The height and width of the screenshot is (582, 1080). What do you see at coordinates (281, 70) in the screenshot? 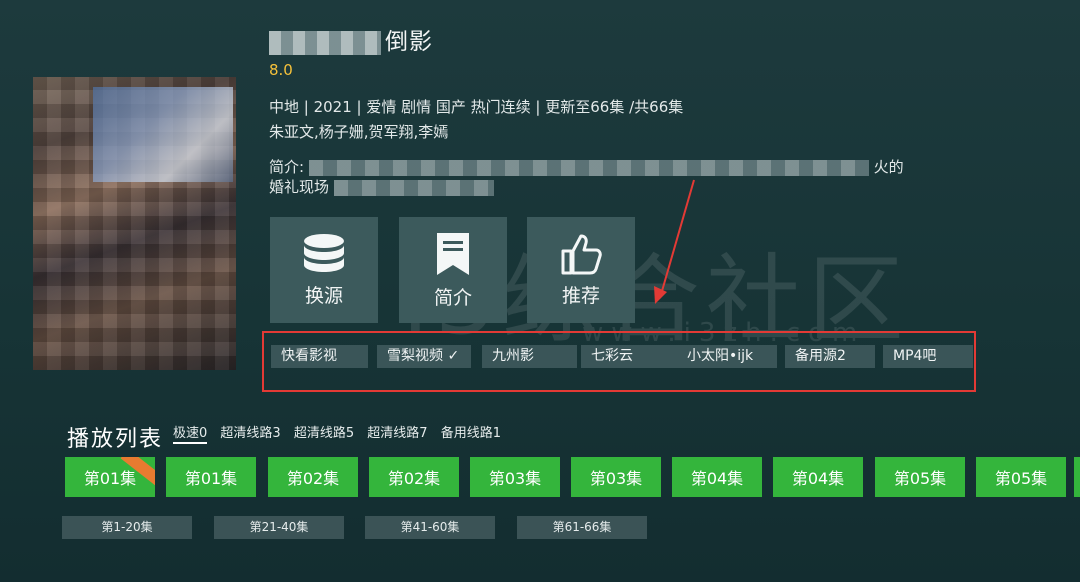
I see `rating-score: 8.0` at bounding box center [281, 70].